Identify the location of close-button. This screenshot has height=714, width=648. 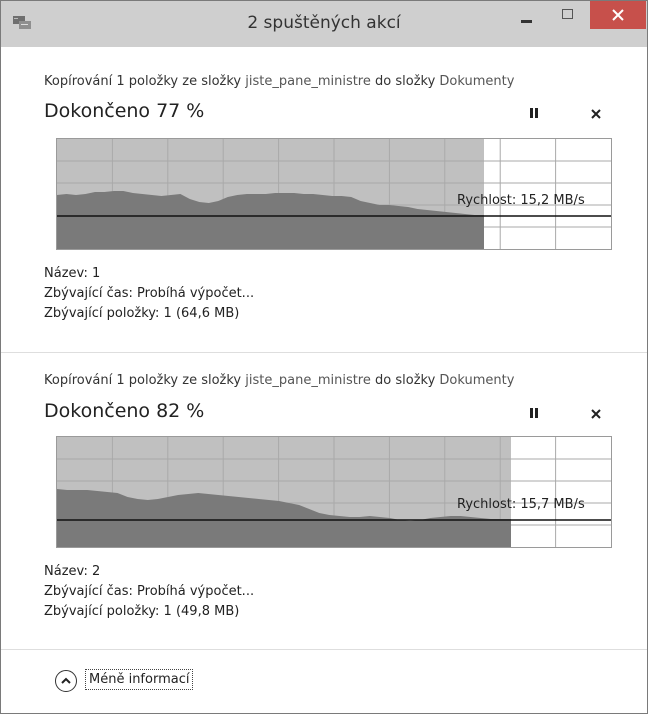
(618, 15).